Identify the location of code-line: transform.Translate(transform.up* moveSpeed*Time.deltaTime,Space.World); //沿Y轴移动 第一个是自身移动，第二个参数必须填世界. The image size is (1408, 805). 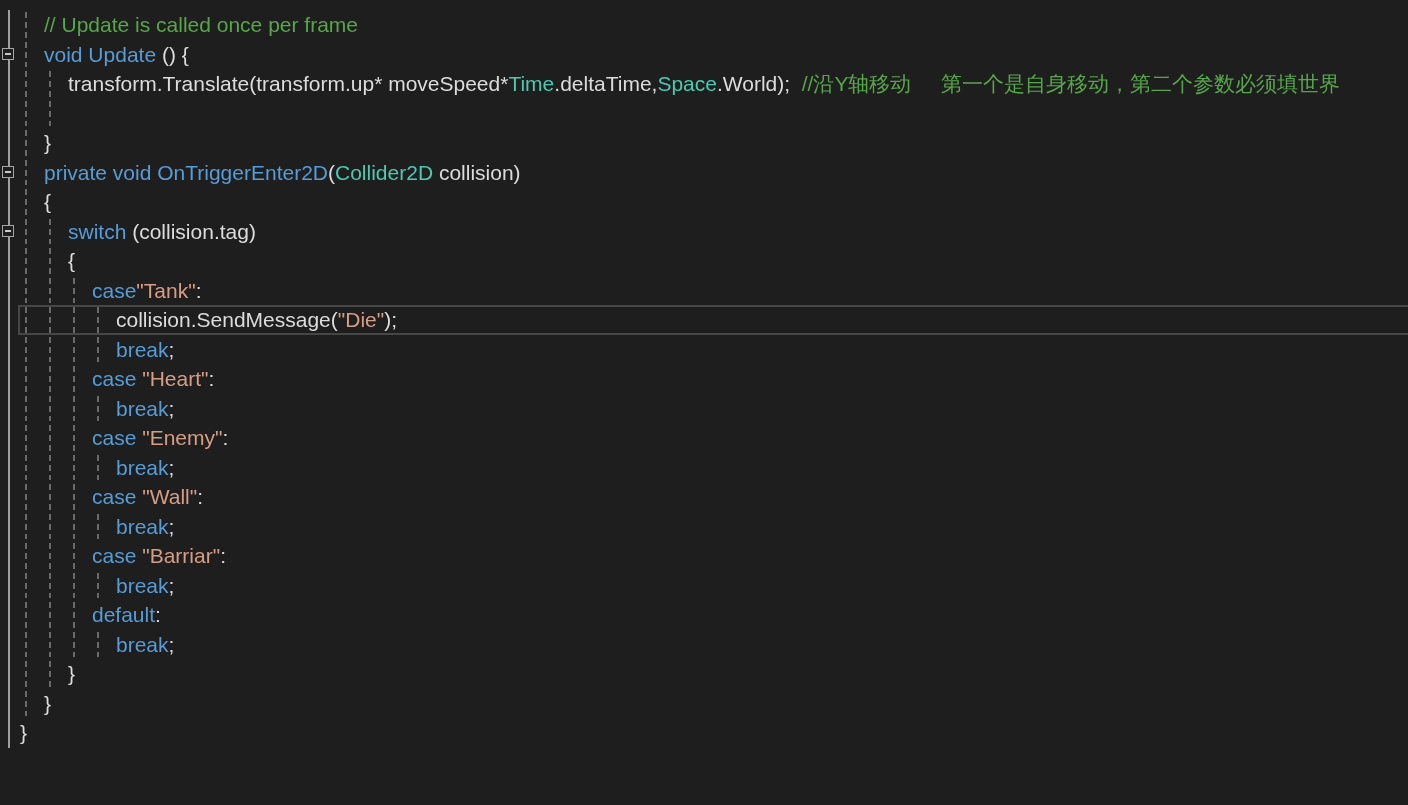
(704, 84).